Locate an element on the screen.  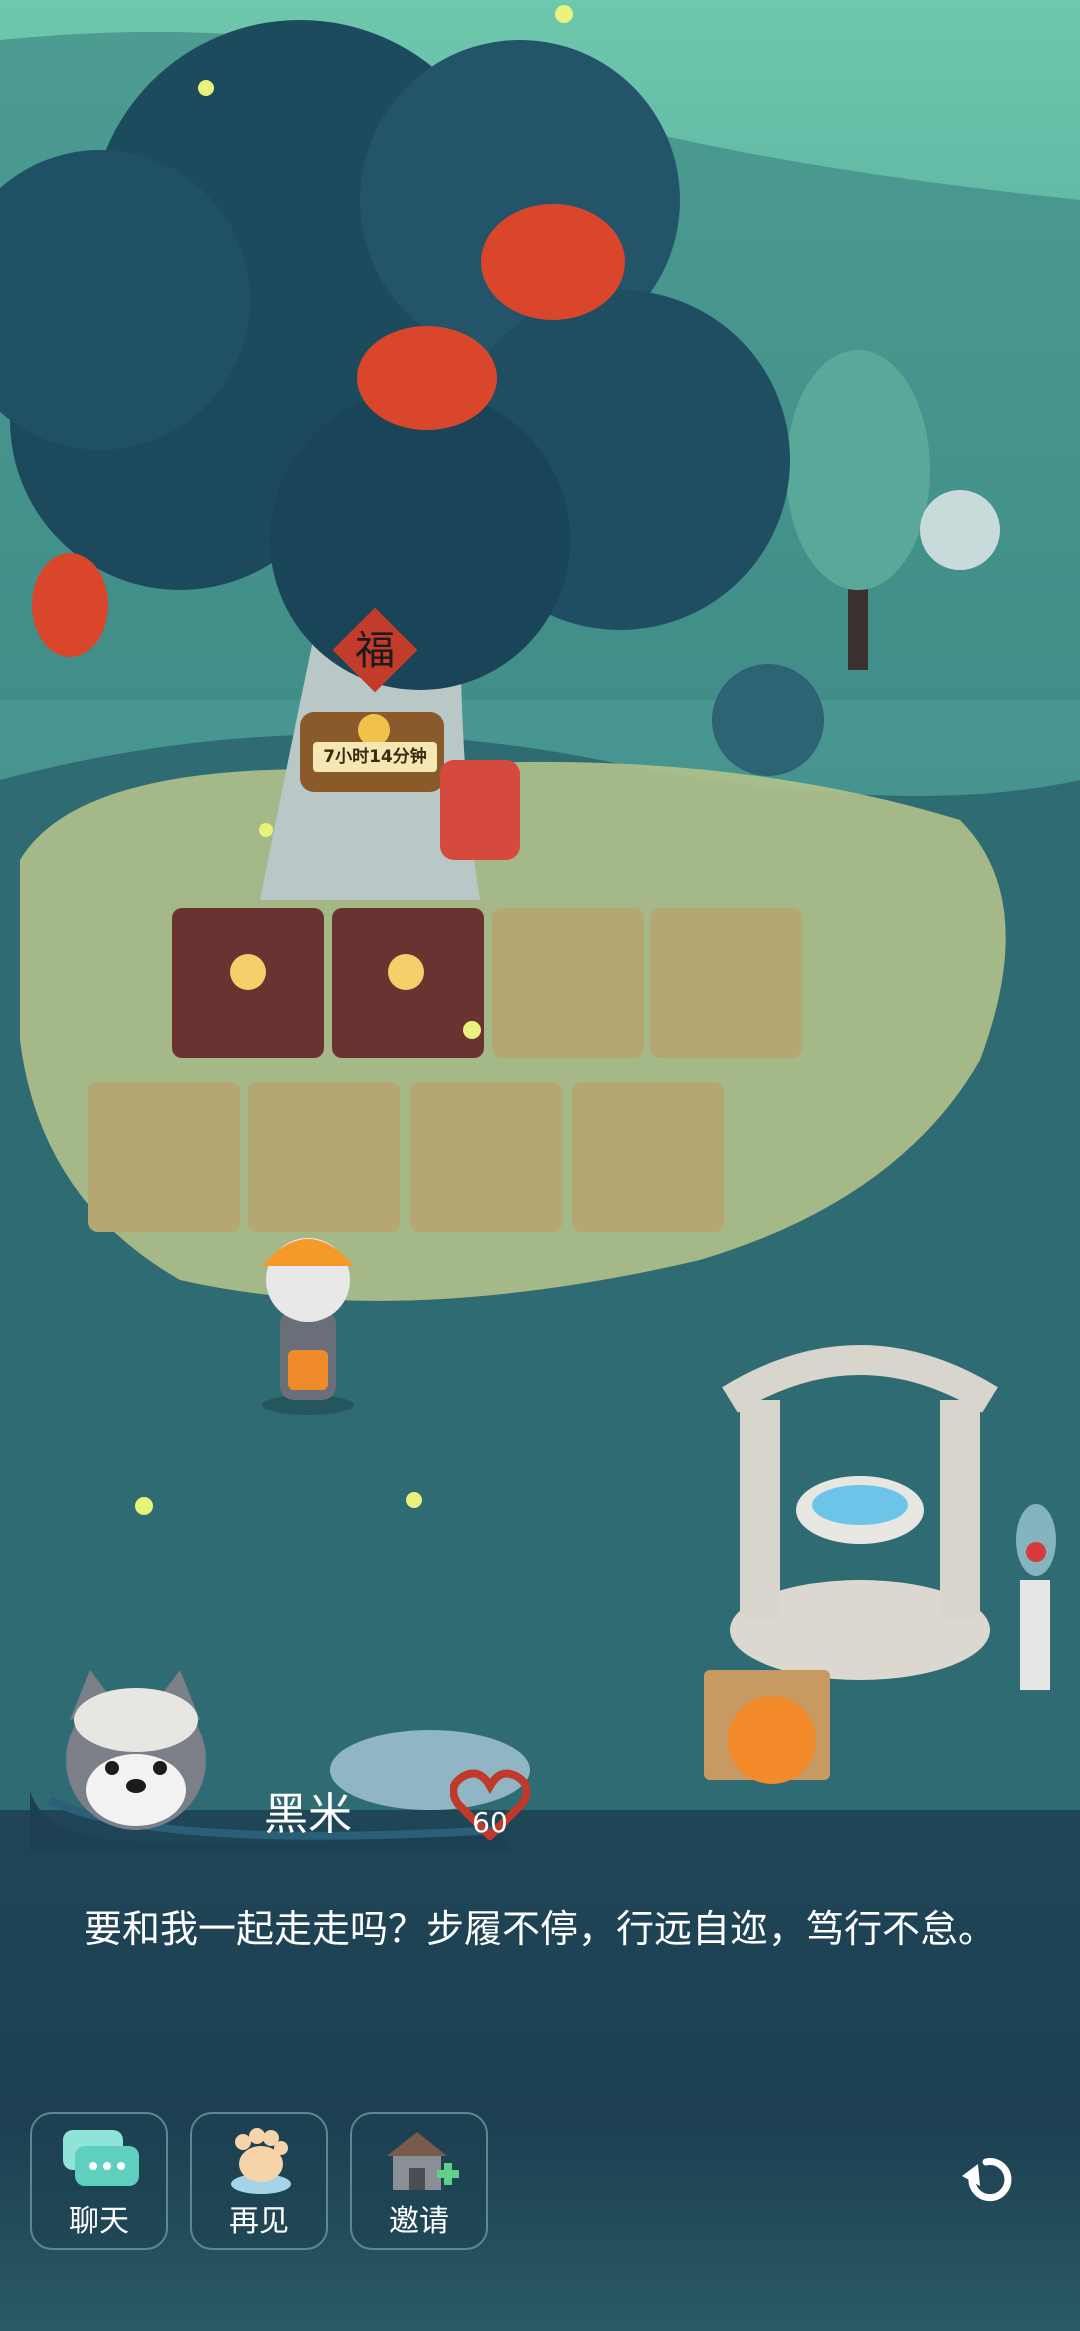
invite-button: 邀请 is located at coordinates (419, 2181).